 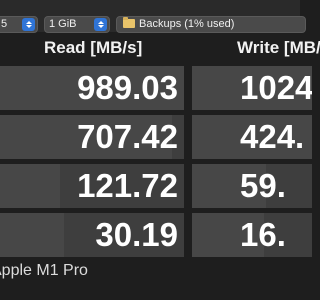 I want to click on read-result-value: 30.19, so click(x=136, y=234).